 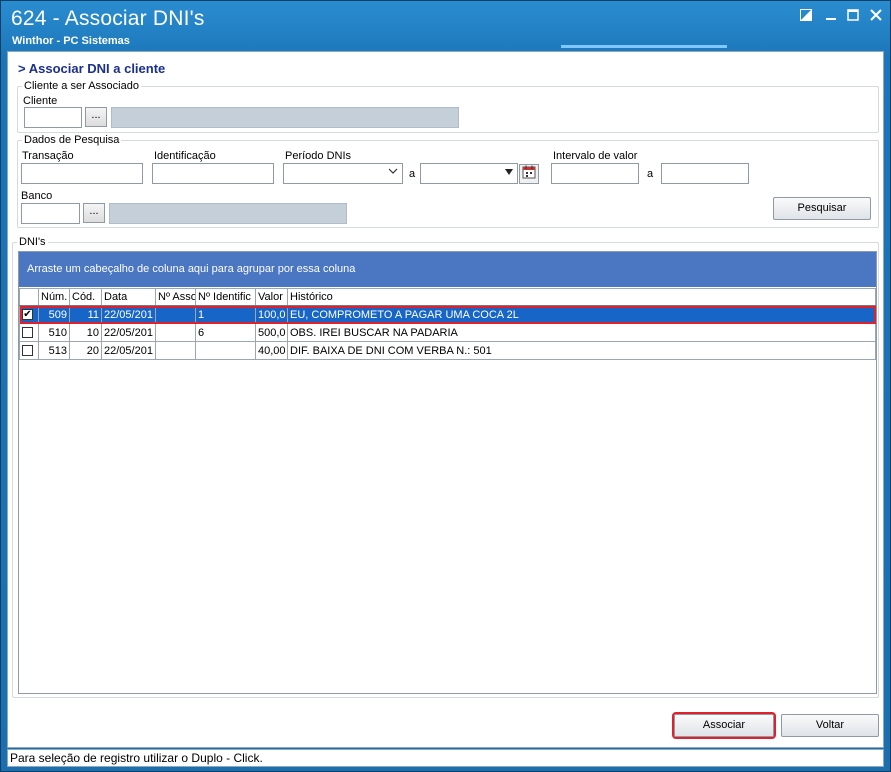 What do you see at coordinates (271, 297) in the screenshot?
I see `column-header-valor: Valor` at bounding box center [271, 297].